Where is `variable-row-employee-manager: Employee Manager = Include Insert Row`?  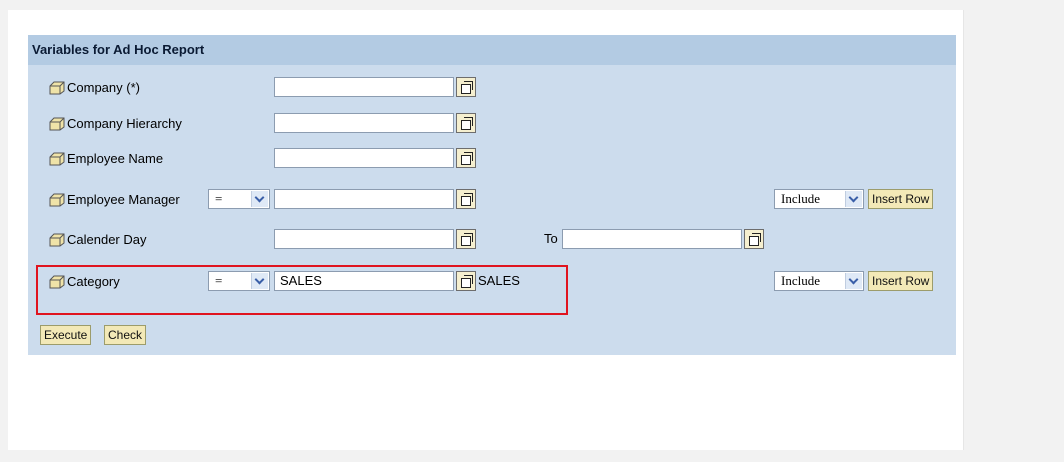 variable-row-employee-manager: Employee Manager = Include Insert Row is located at coordinates (492, 199).